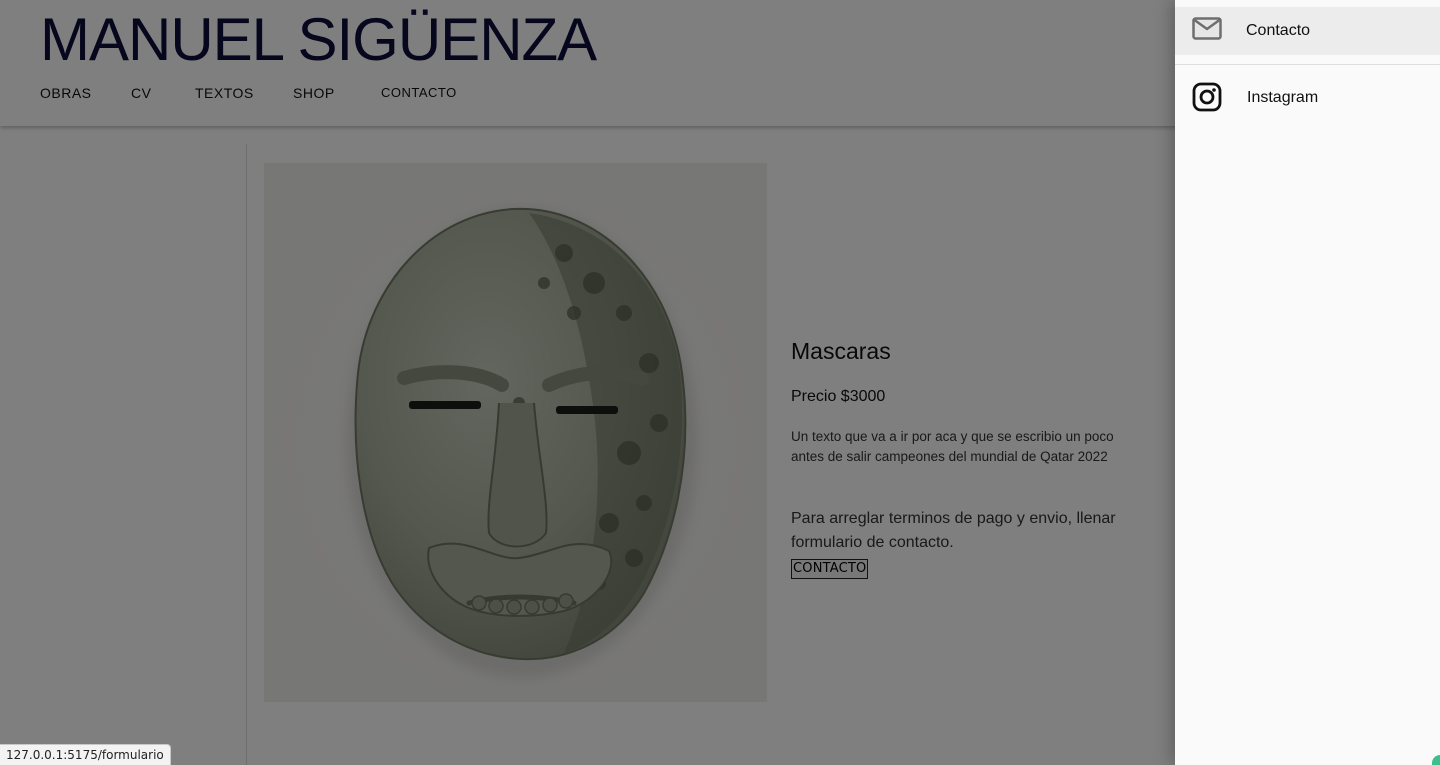 The width and height of the screenshot is (1440, 765). I want to click on drawer-item-instagram: Instagram, so click(1307, 97).